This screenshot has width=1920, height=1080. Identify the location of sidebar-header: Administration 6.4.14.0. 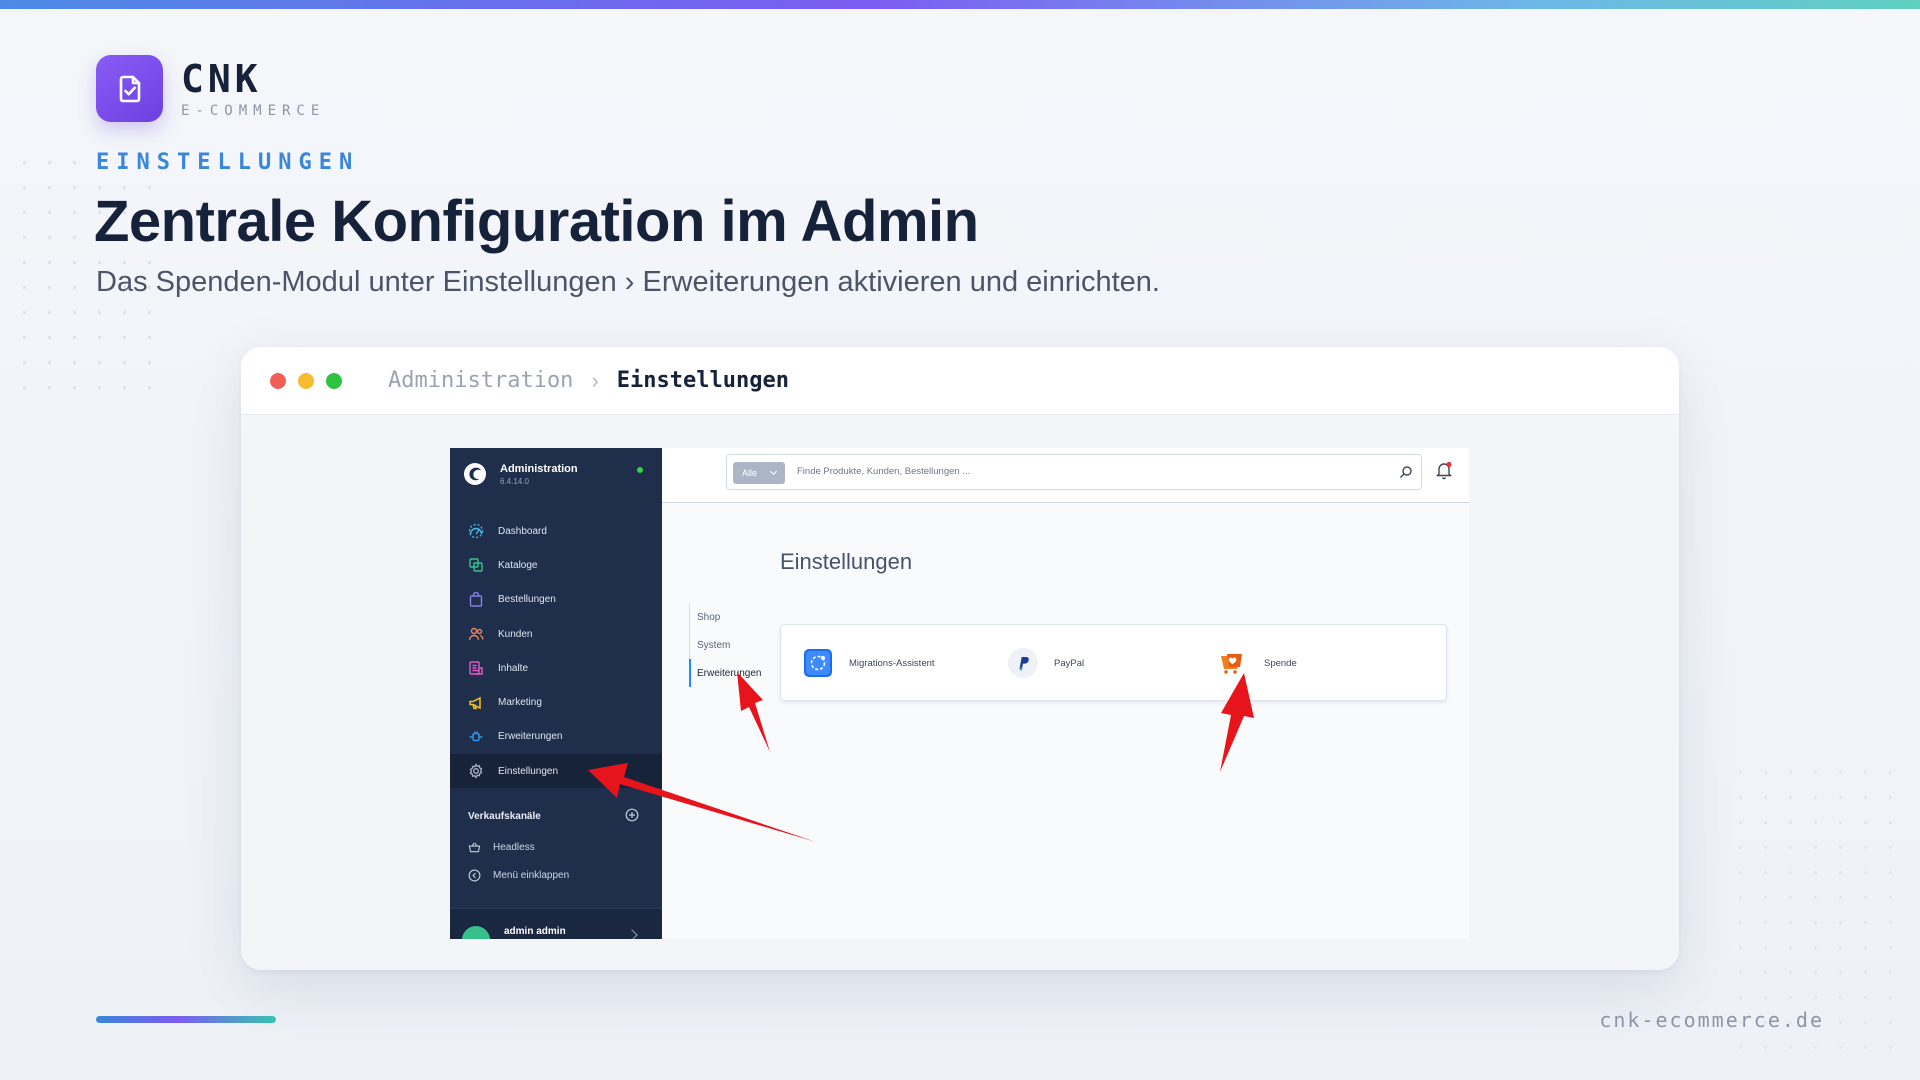
(556, 474).